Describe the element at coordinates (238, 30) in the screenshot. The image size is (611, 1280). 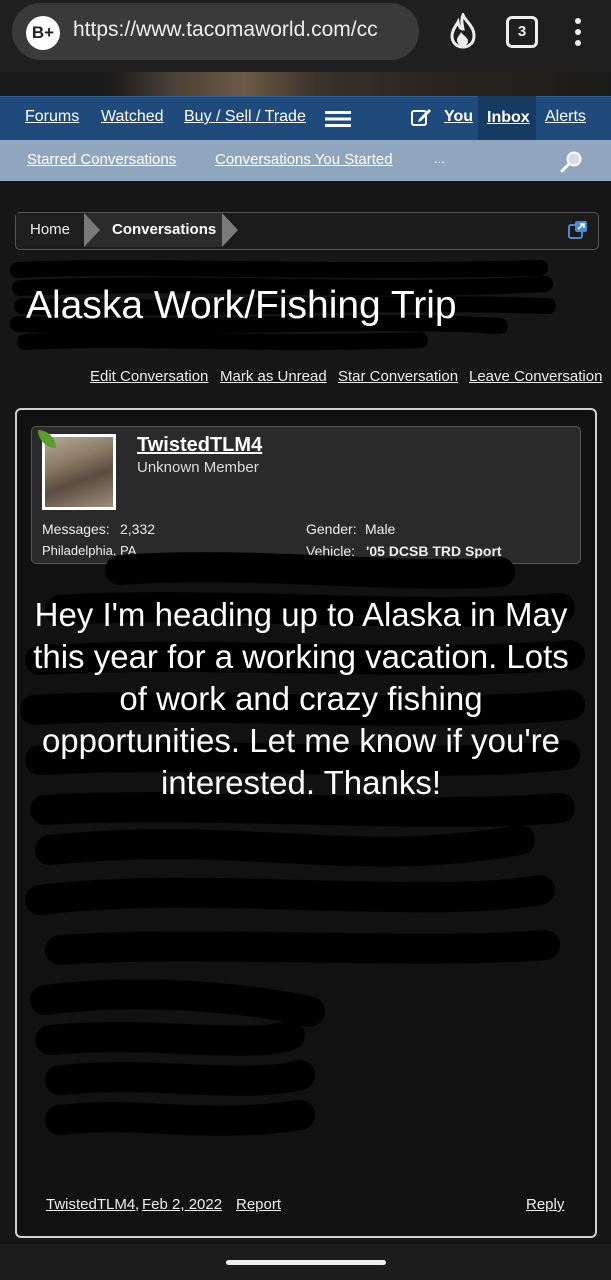
I see `url-text: https://www.tacomaworld.com/cc` at that location.